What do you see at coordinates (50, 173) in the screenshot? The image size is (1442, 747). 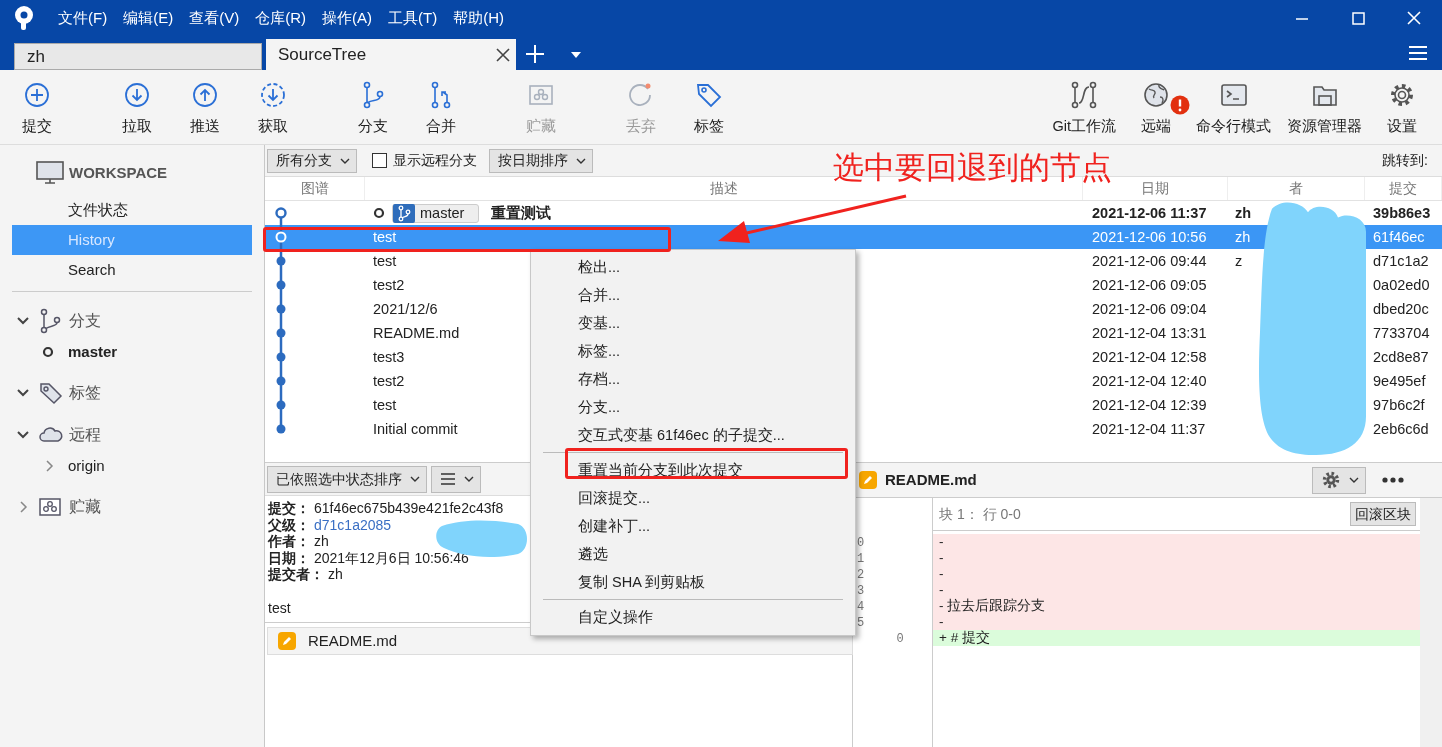 I see `monitor-icon` at bounding box center [50, 173].